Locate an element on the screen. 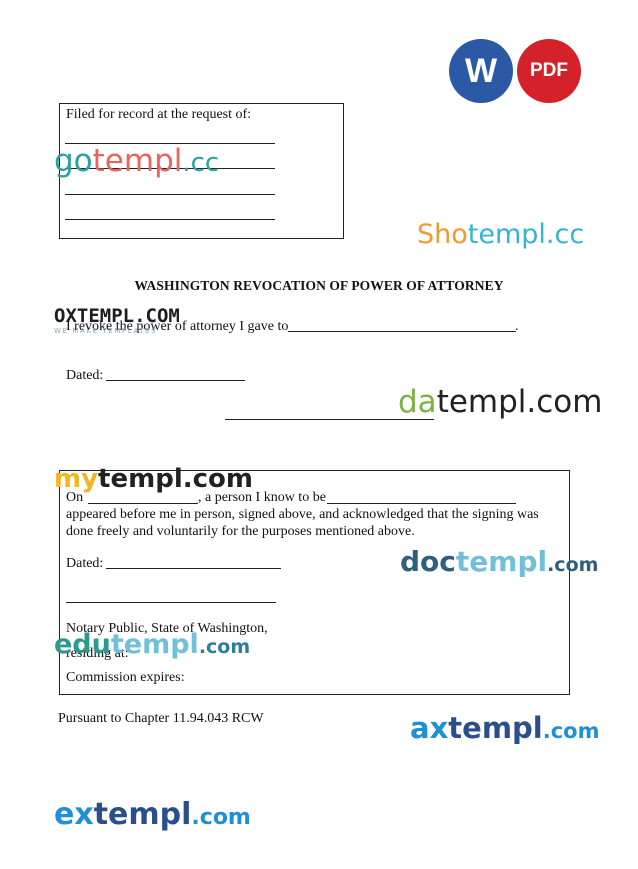  commission-expires-text: Commission expires: is located at coordinates (125, 677).